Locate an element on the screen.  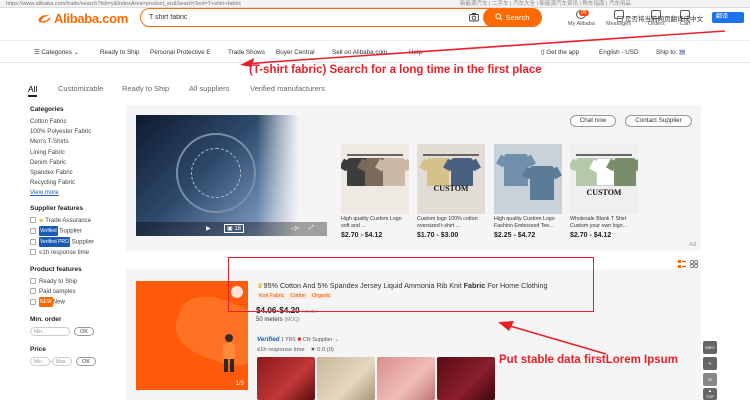
nav-personal-protective: Personal Protective E is located at coordinates (180, 52).